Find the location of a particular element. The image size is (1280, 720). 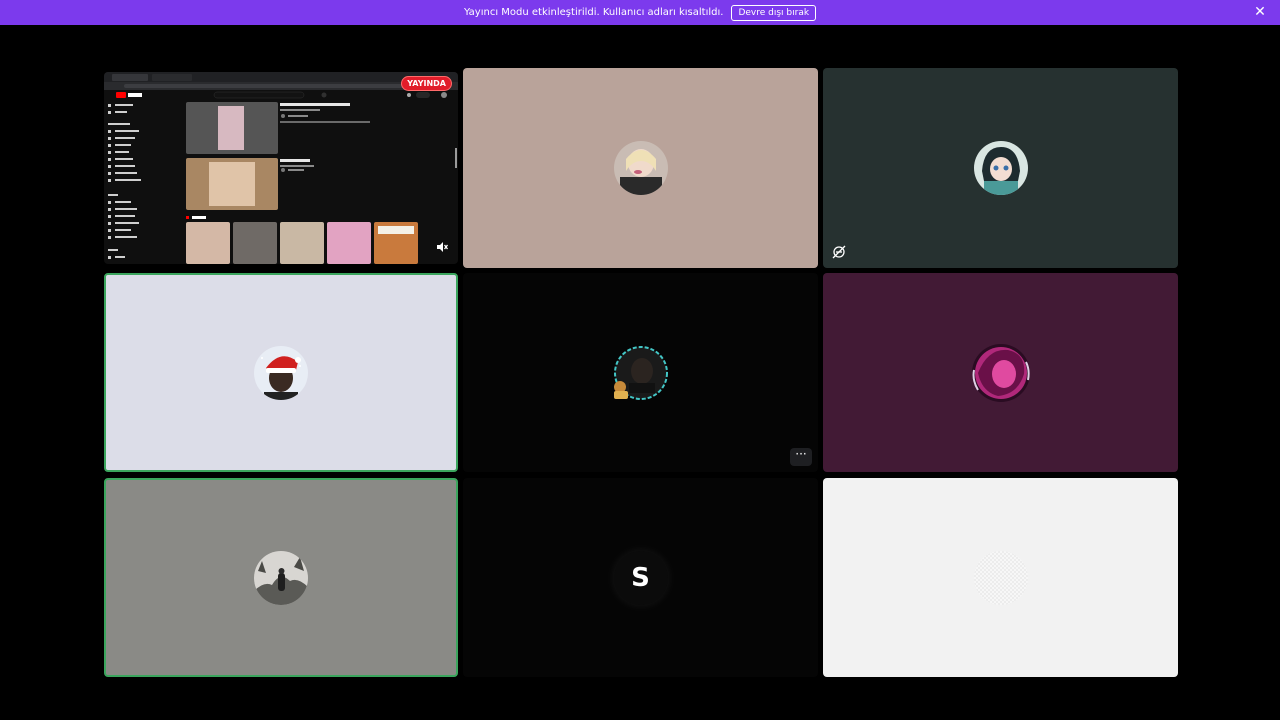

screen-share-tile: YAYINDA is located at coordinates (281, 168).